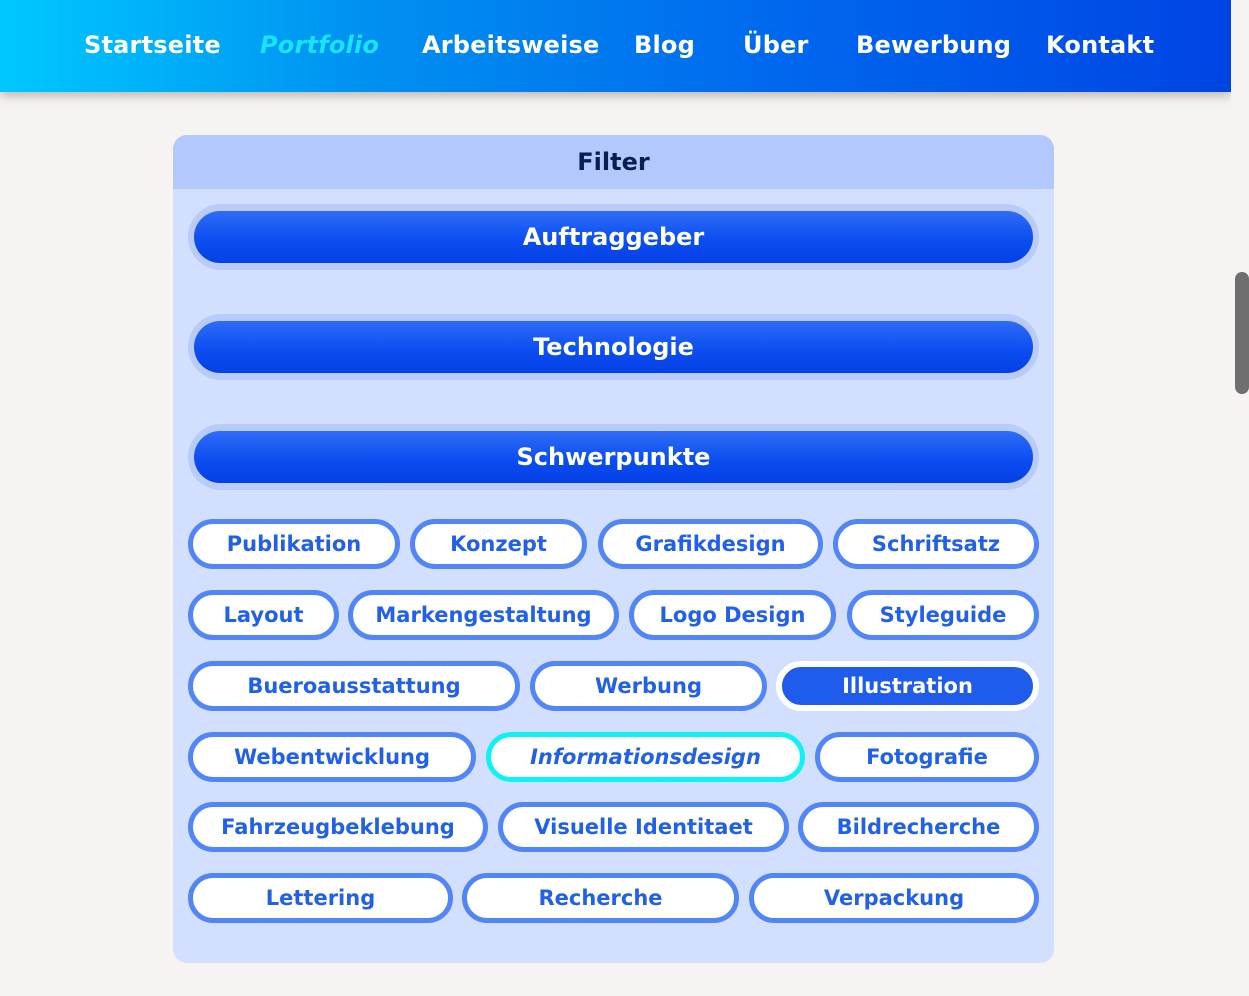  I want to click on schwerpunkte-section: Schwerpunkte, so click(613, 457).